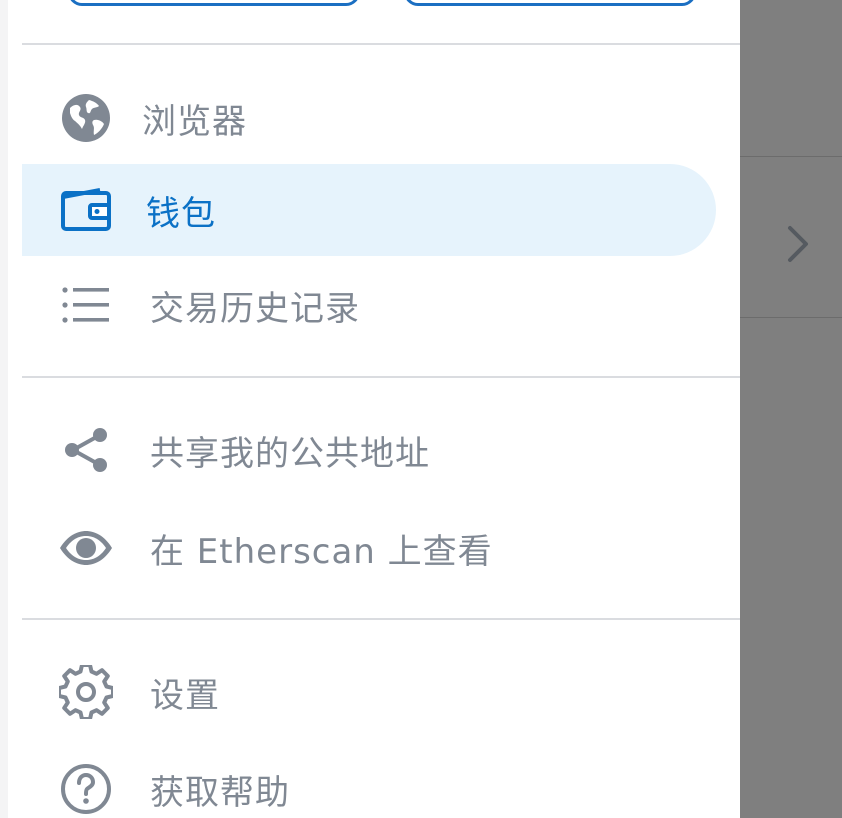 This screenshot has width=842, height=818. Describe the element at coordinates (214, 3) in the screenshot. I see `receive-button` at that location.